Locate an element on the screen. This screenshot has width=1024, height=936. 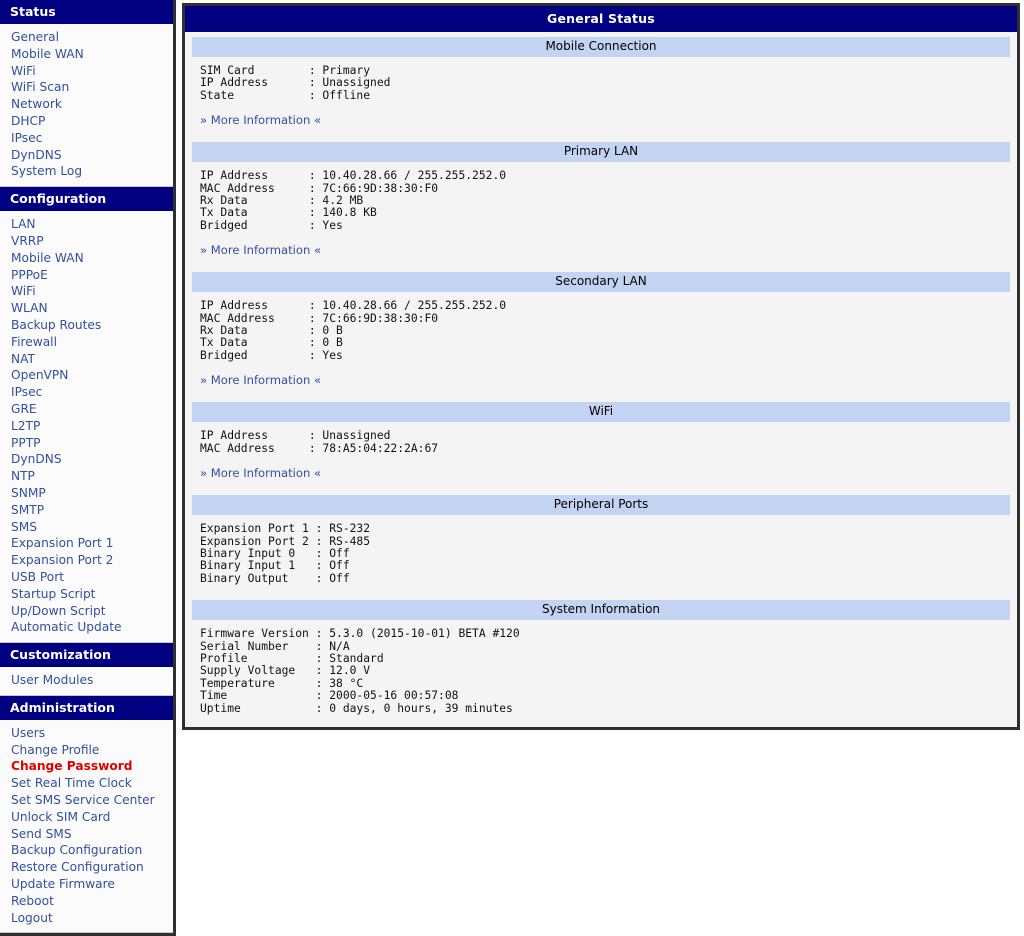
sidebar-item-reboot: Reboot is located at coordinates (86, 901).